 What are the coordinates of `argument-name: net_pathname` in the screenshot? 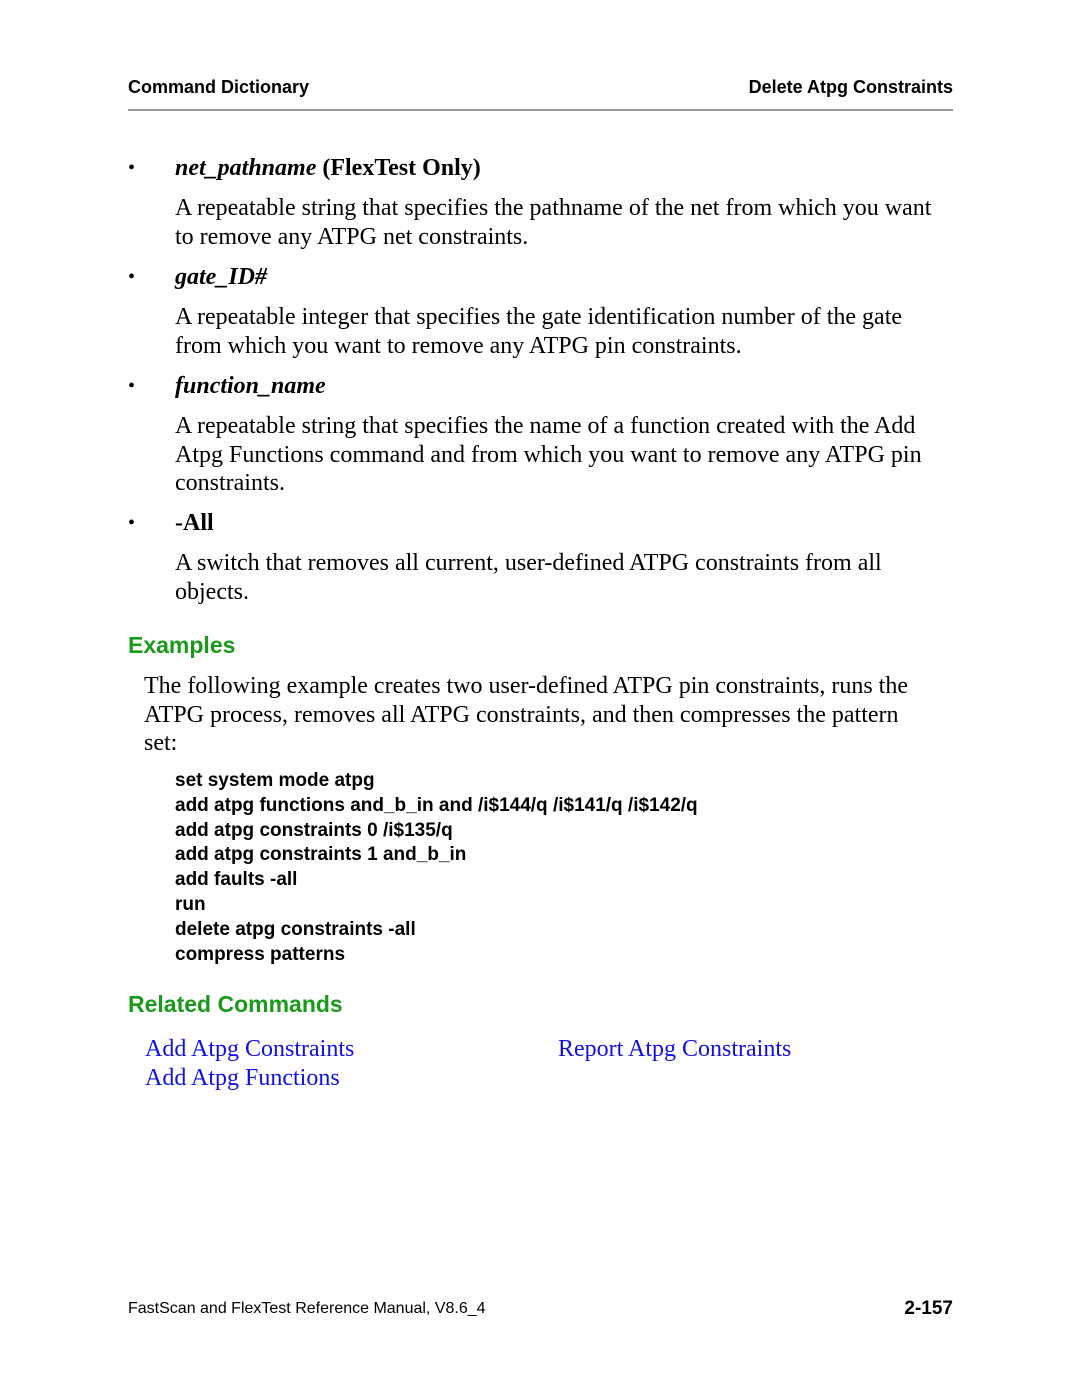 It's located at (246, 168).